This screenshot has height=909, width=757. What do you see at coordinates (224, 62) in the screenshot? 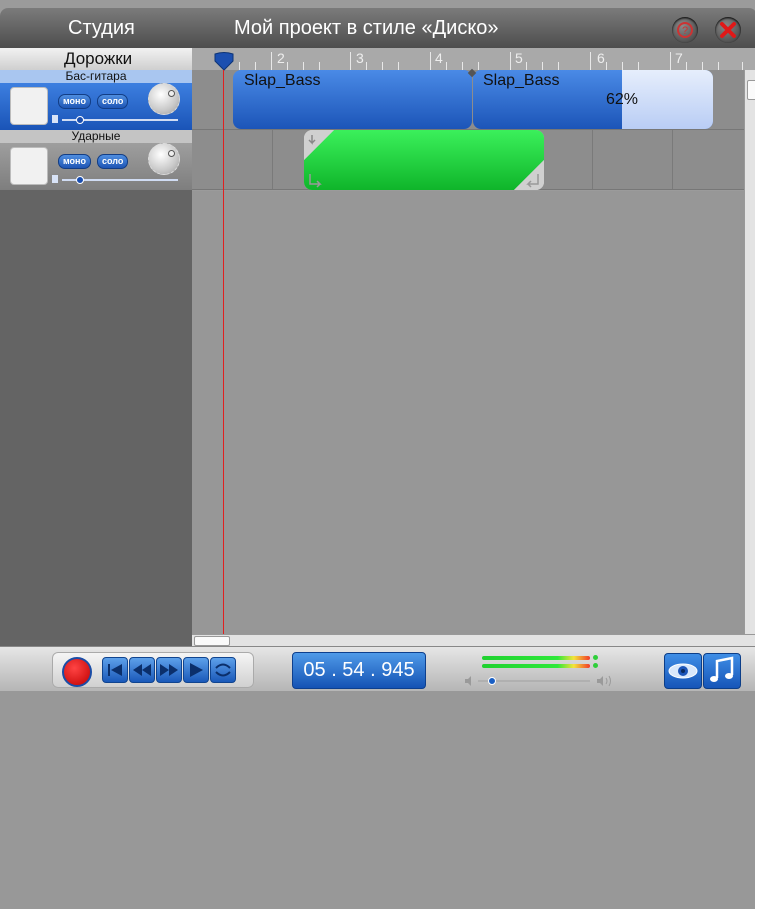
I see `playhead-handle` at bounding box center [224, 62].